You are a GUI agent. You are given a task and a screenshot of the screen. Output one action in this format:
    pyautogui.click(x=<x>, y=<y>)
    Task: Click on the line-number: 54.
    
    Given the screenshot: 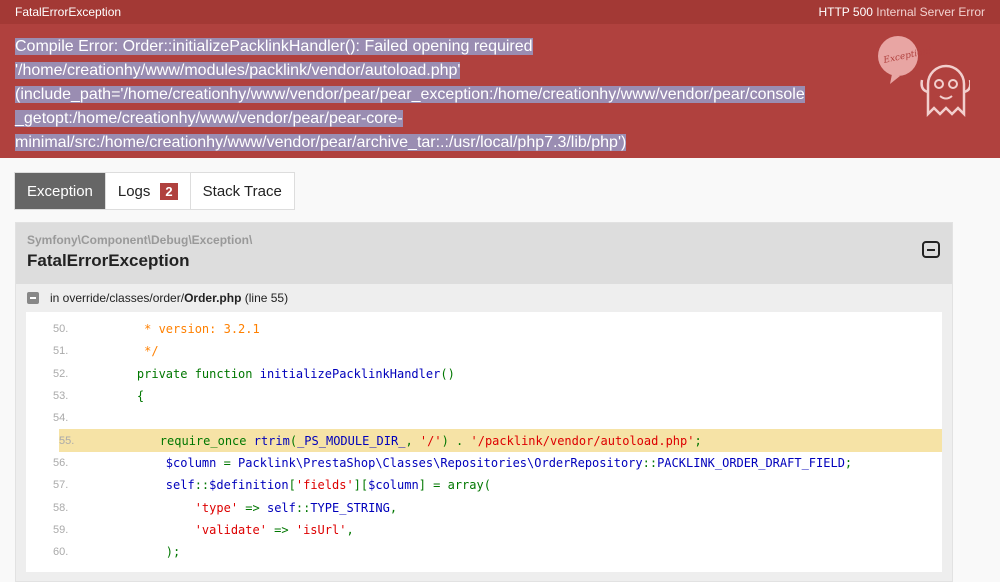 What is the action you would take?
    pyautogui.click(x=61, y=418)
    